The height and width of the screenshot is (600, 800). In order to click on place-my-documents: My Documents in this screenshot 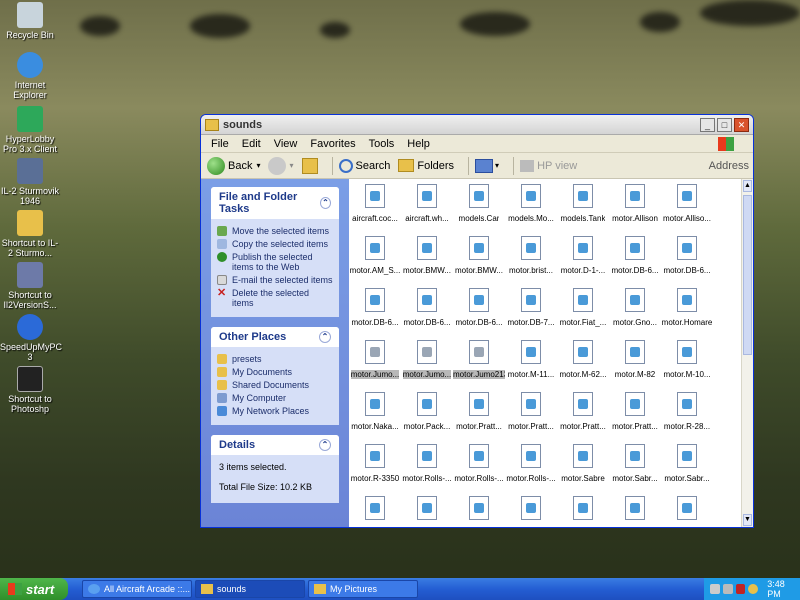, I will do `click(275, 372)`.